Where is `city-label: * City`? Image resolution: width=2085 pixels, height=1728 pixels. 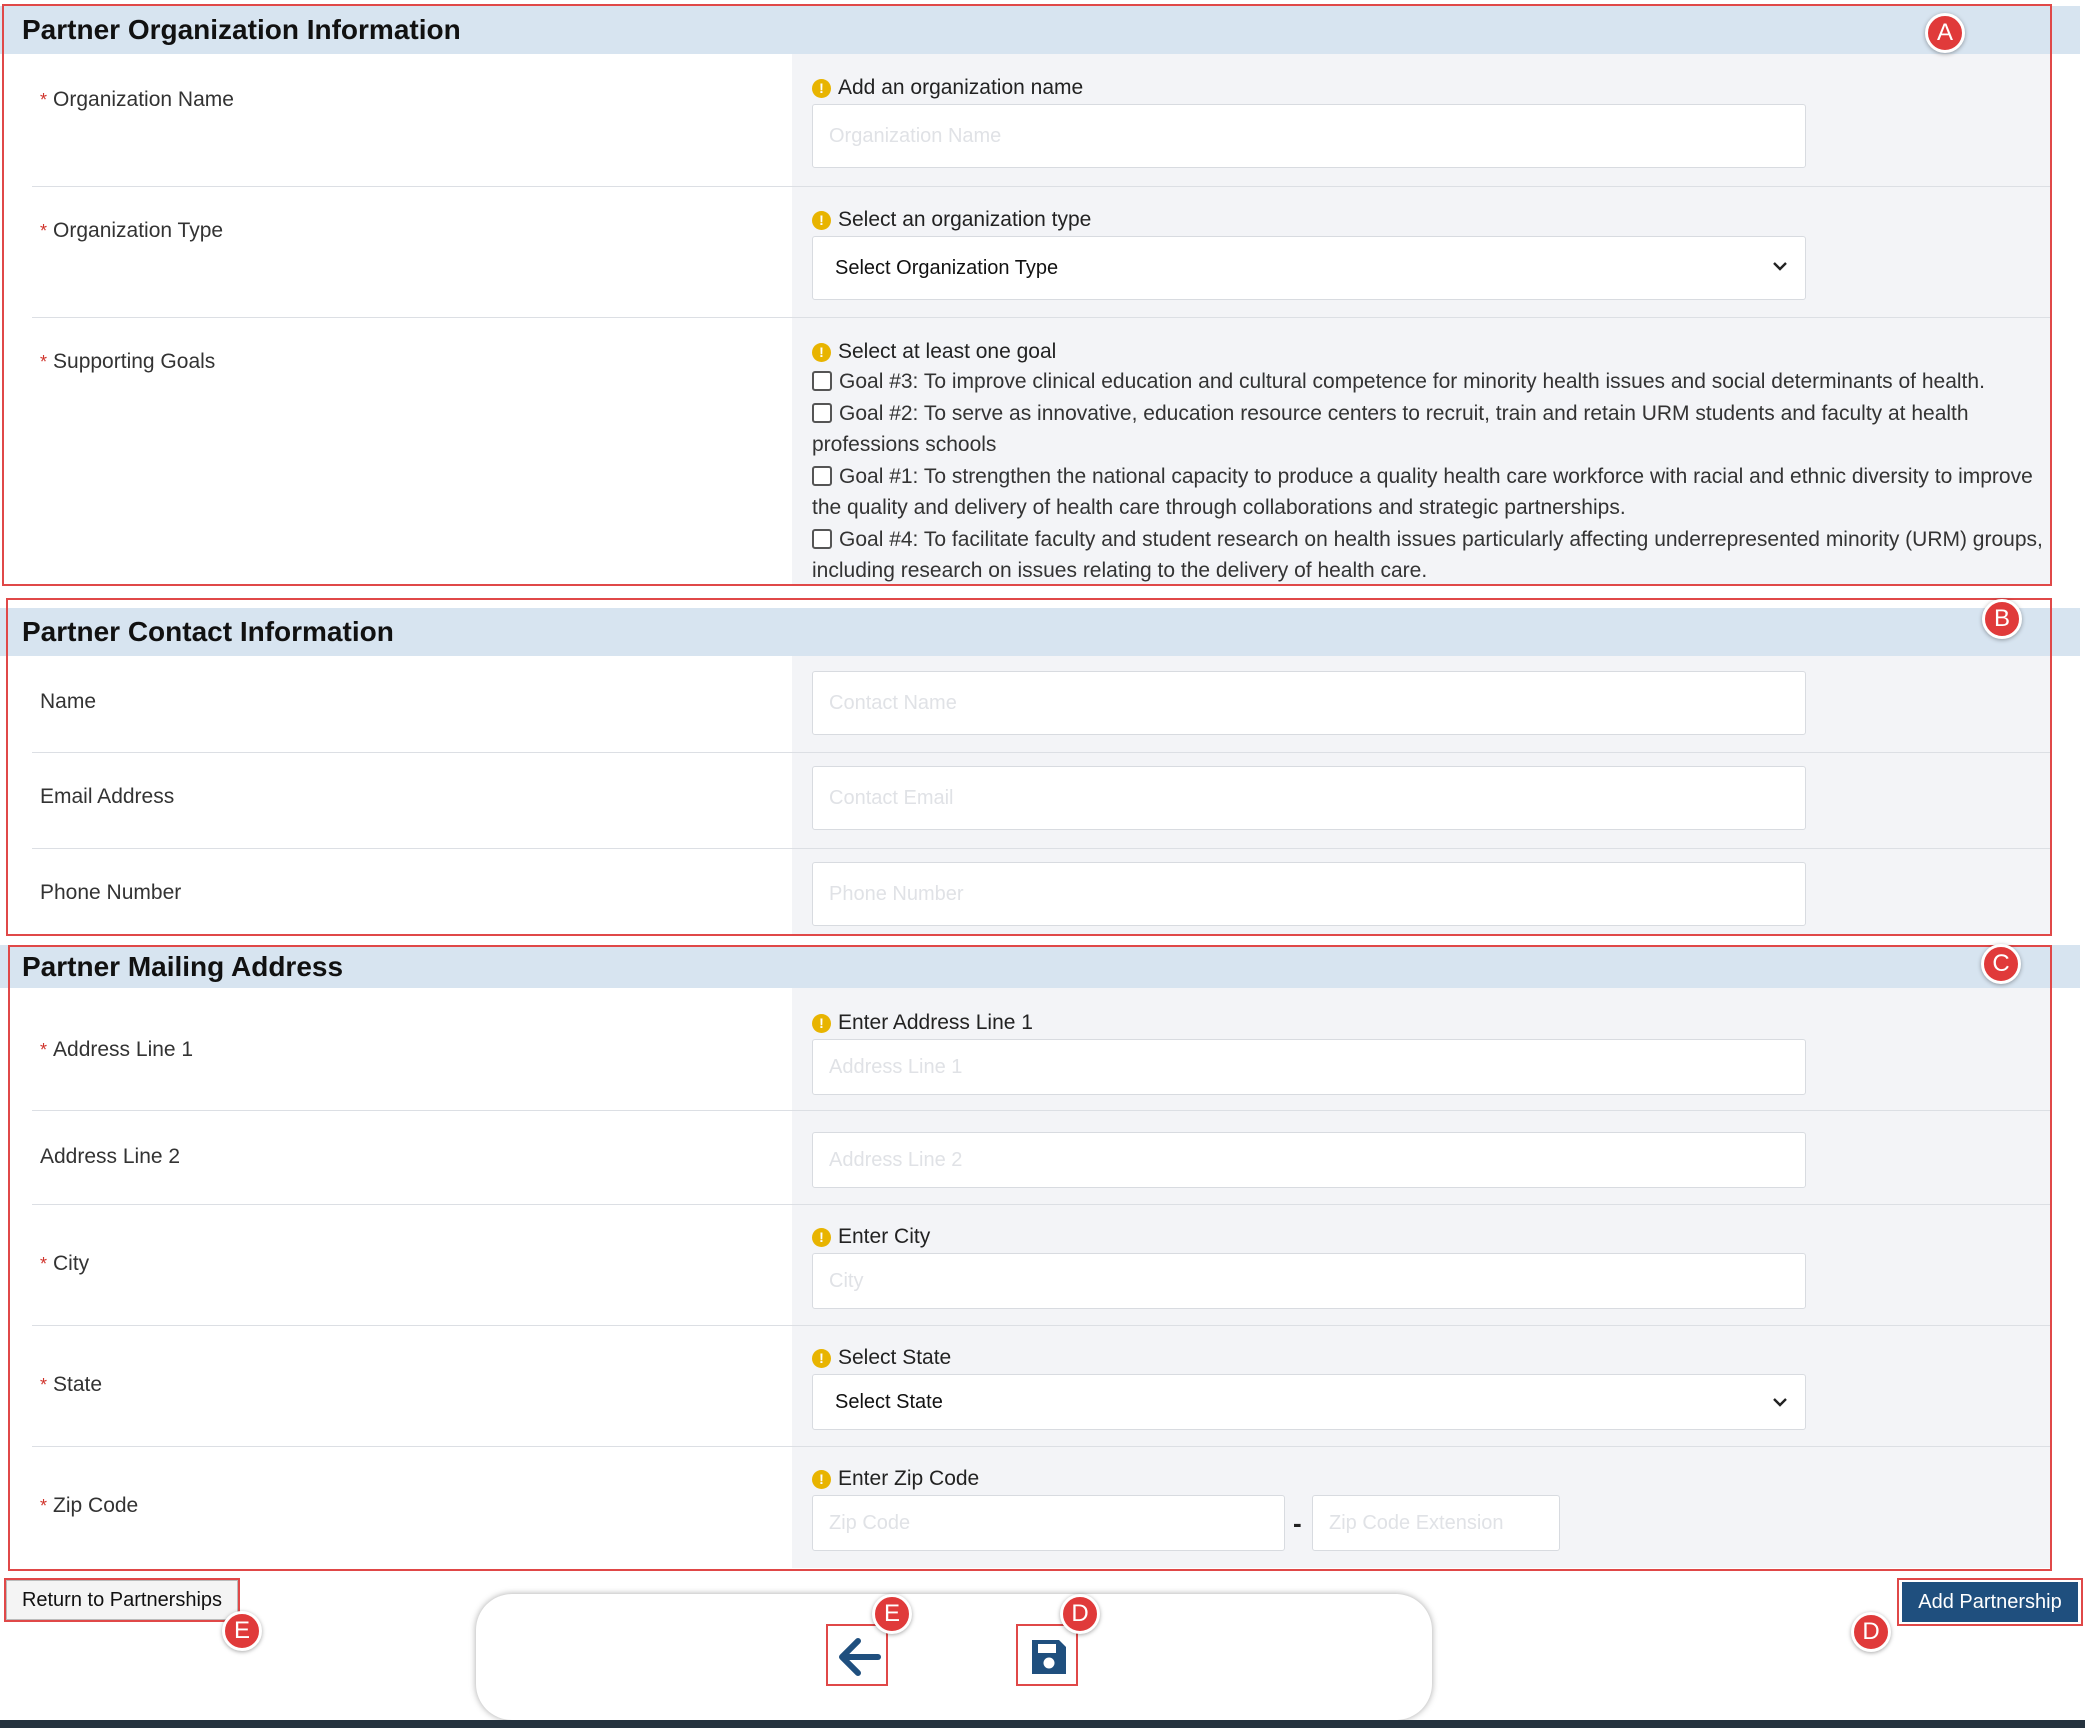 city-label: * City is located at coordinates (65, 1263).